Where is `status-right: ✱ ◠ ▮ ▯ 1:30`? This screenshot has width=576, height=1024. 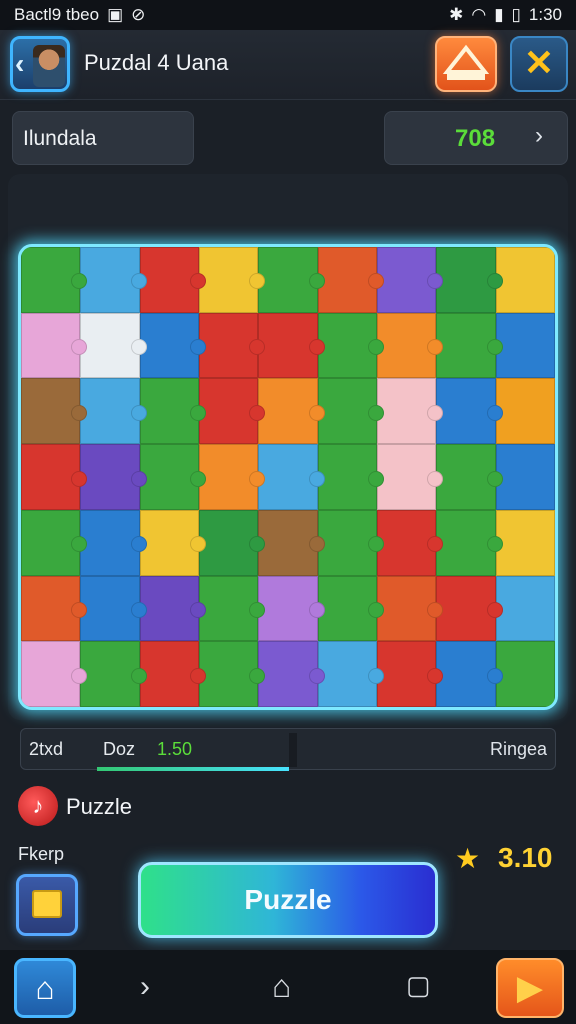
status-right: ✱ ◠ ▮ ▯ 1:30 is located at coordinates (505, 15).